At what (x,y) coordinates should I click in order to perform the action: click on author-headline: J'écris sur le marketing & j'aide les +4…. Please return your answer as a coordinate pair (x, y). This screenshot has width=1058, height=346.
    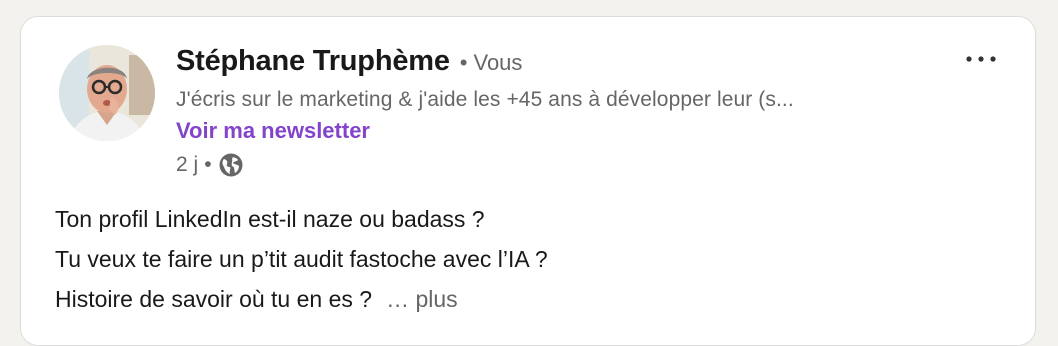
    Looking at the image, I should click on (485, 99).